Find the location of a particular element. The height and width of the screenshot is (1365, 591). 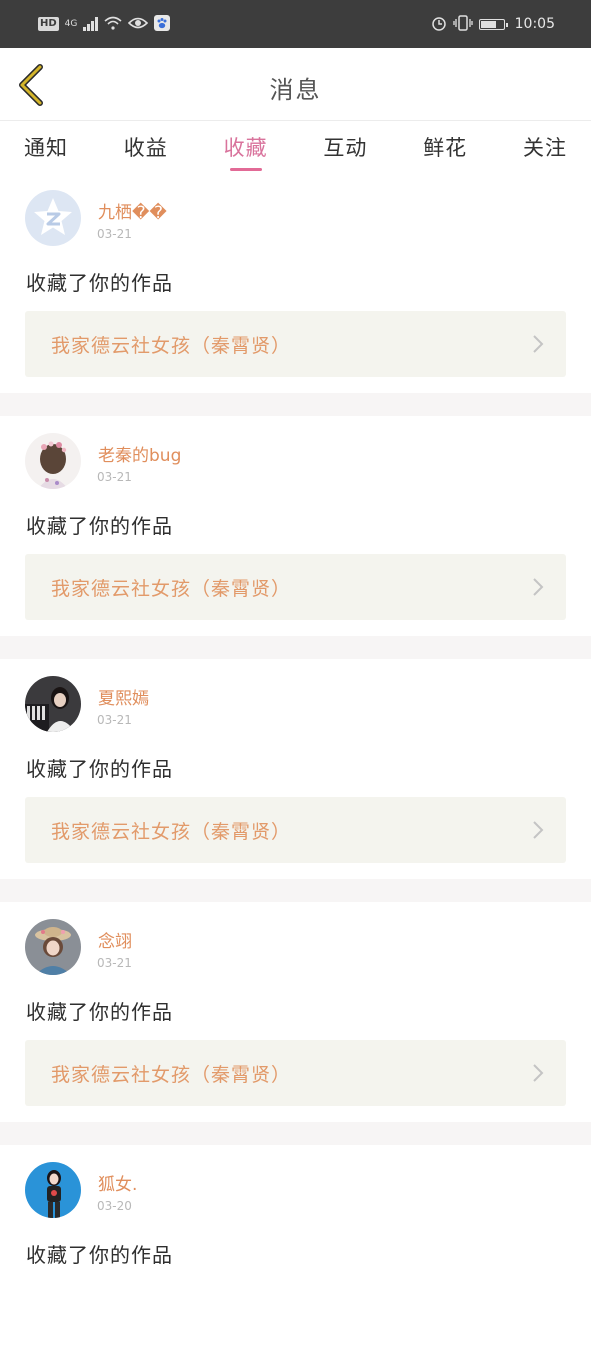

username: 夏熙嫣 is located at coordinates (123, 696).